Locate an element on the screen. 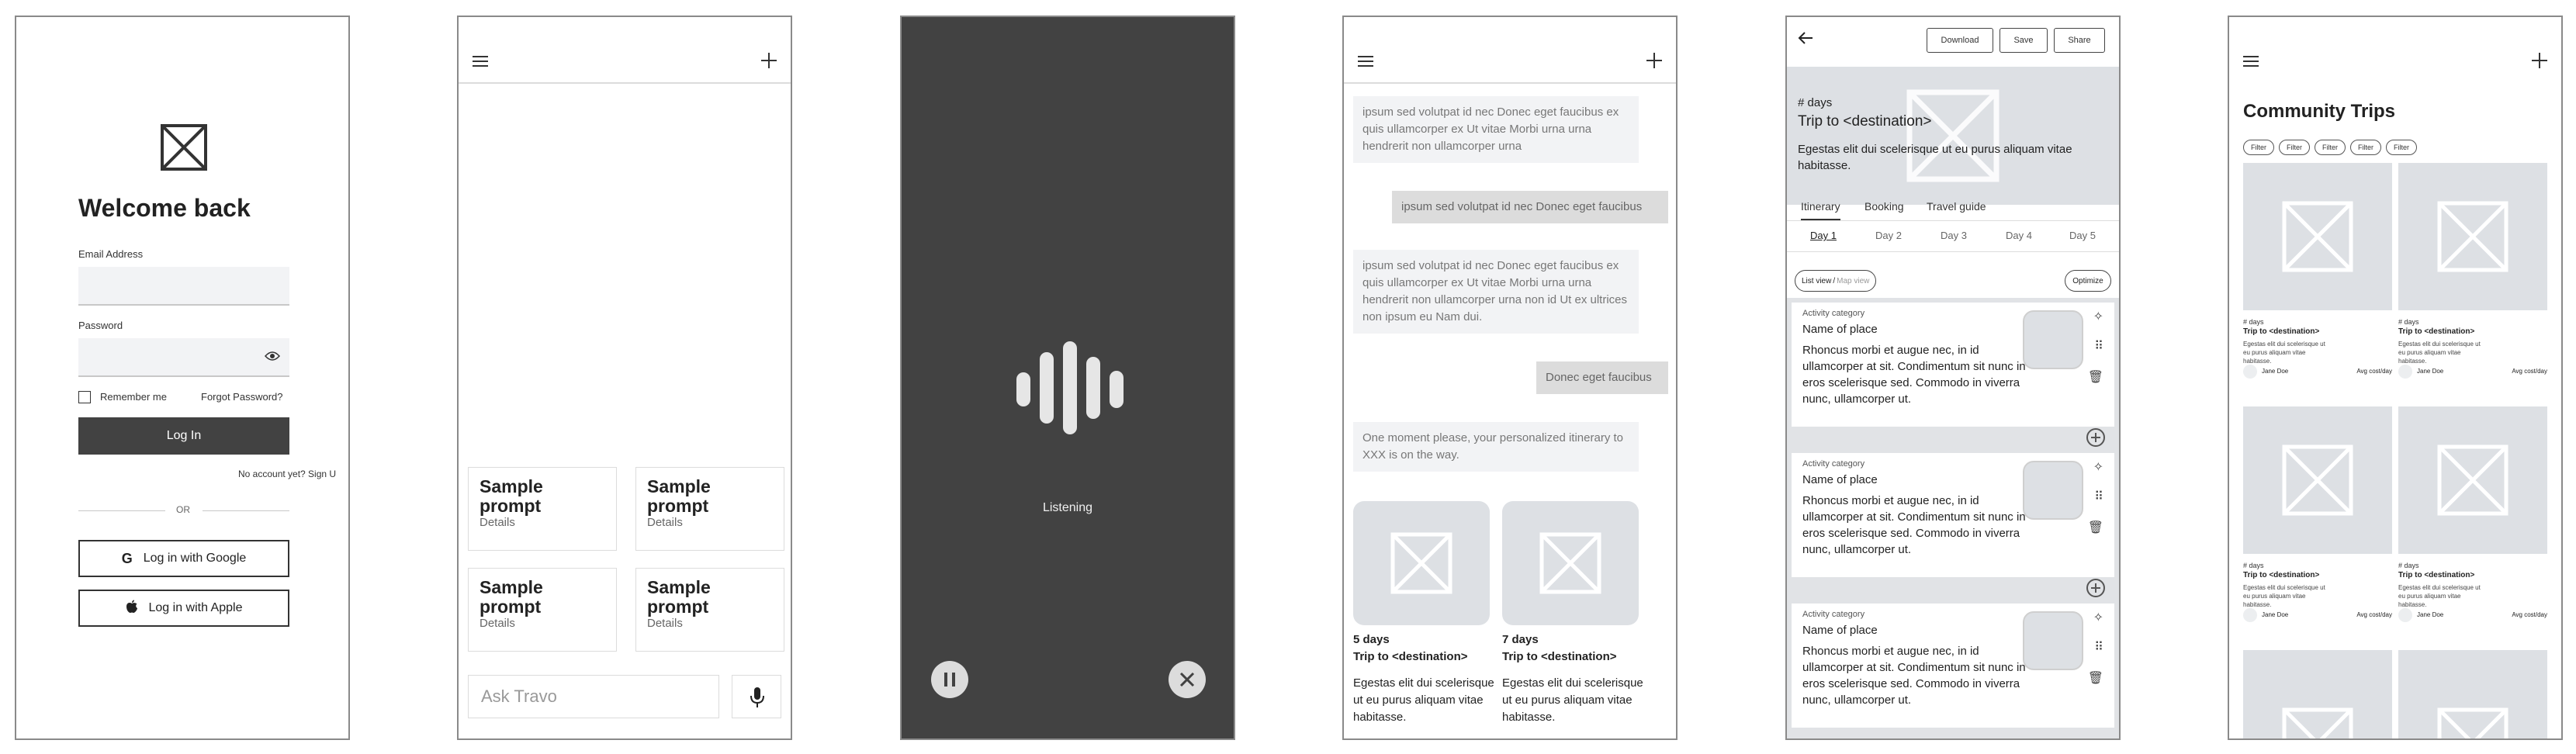 The image size is (2576, 754). day-tab-3: Day 3 is located at coordinates (1954, 235).